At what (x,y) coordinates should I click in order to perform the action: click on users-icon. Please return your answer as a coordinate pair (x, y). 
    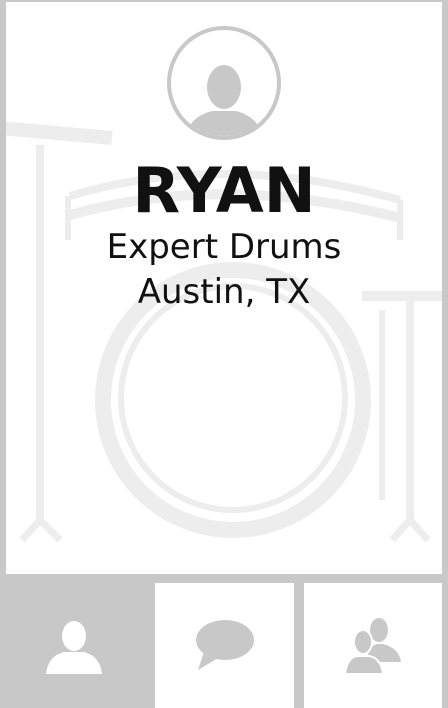
    Looking at the image, I should click on (372, 646).